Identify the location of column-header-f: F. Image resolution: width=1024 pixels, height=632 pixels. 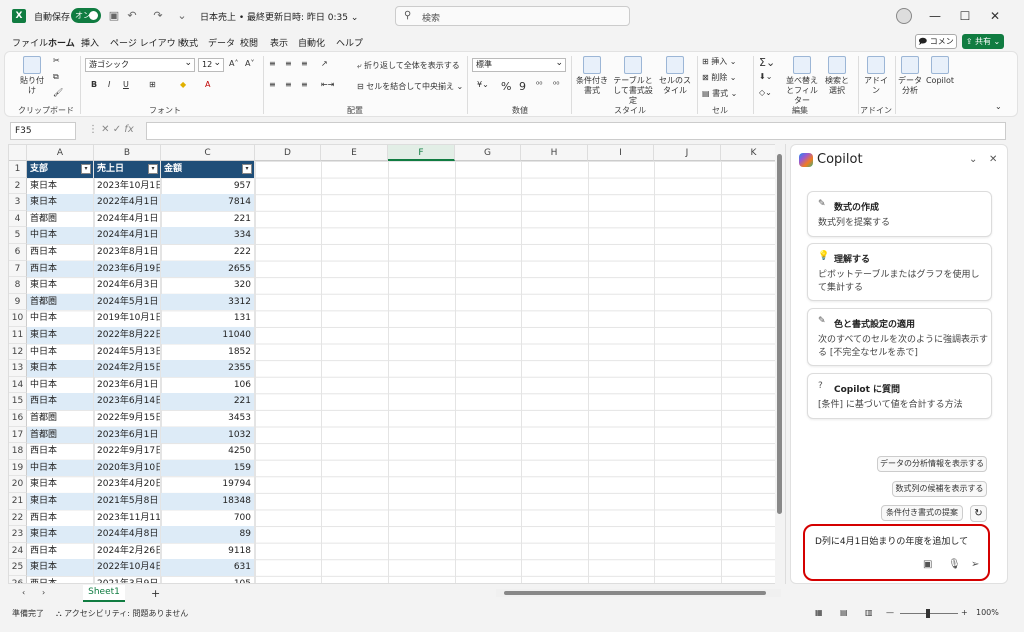
(421, 153).